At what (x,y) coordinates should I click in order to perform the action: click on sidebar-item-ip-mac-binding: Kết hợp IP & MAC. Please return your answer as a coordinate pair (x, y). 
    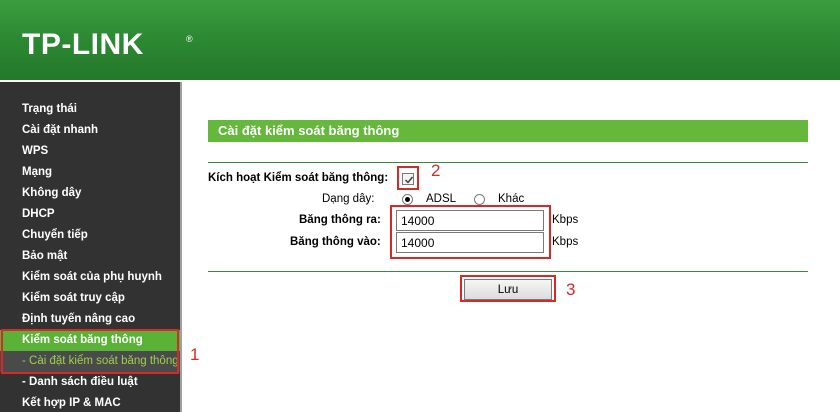
    Looking at the image, I should click on (90, 402).